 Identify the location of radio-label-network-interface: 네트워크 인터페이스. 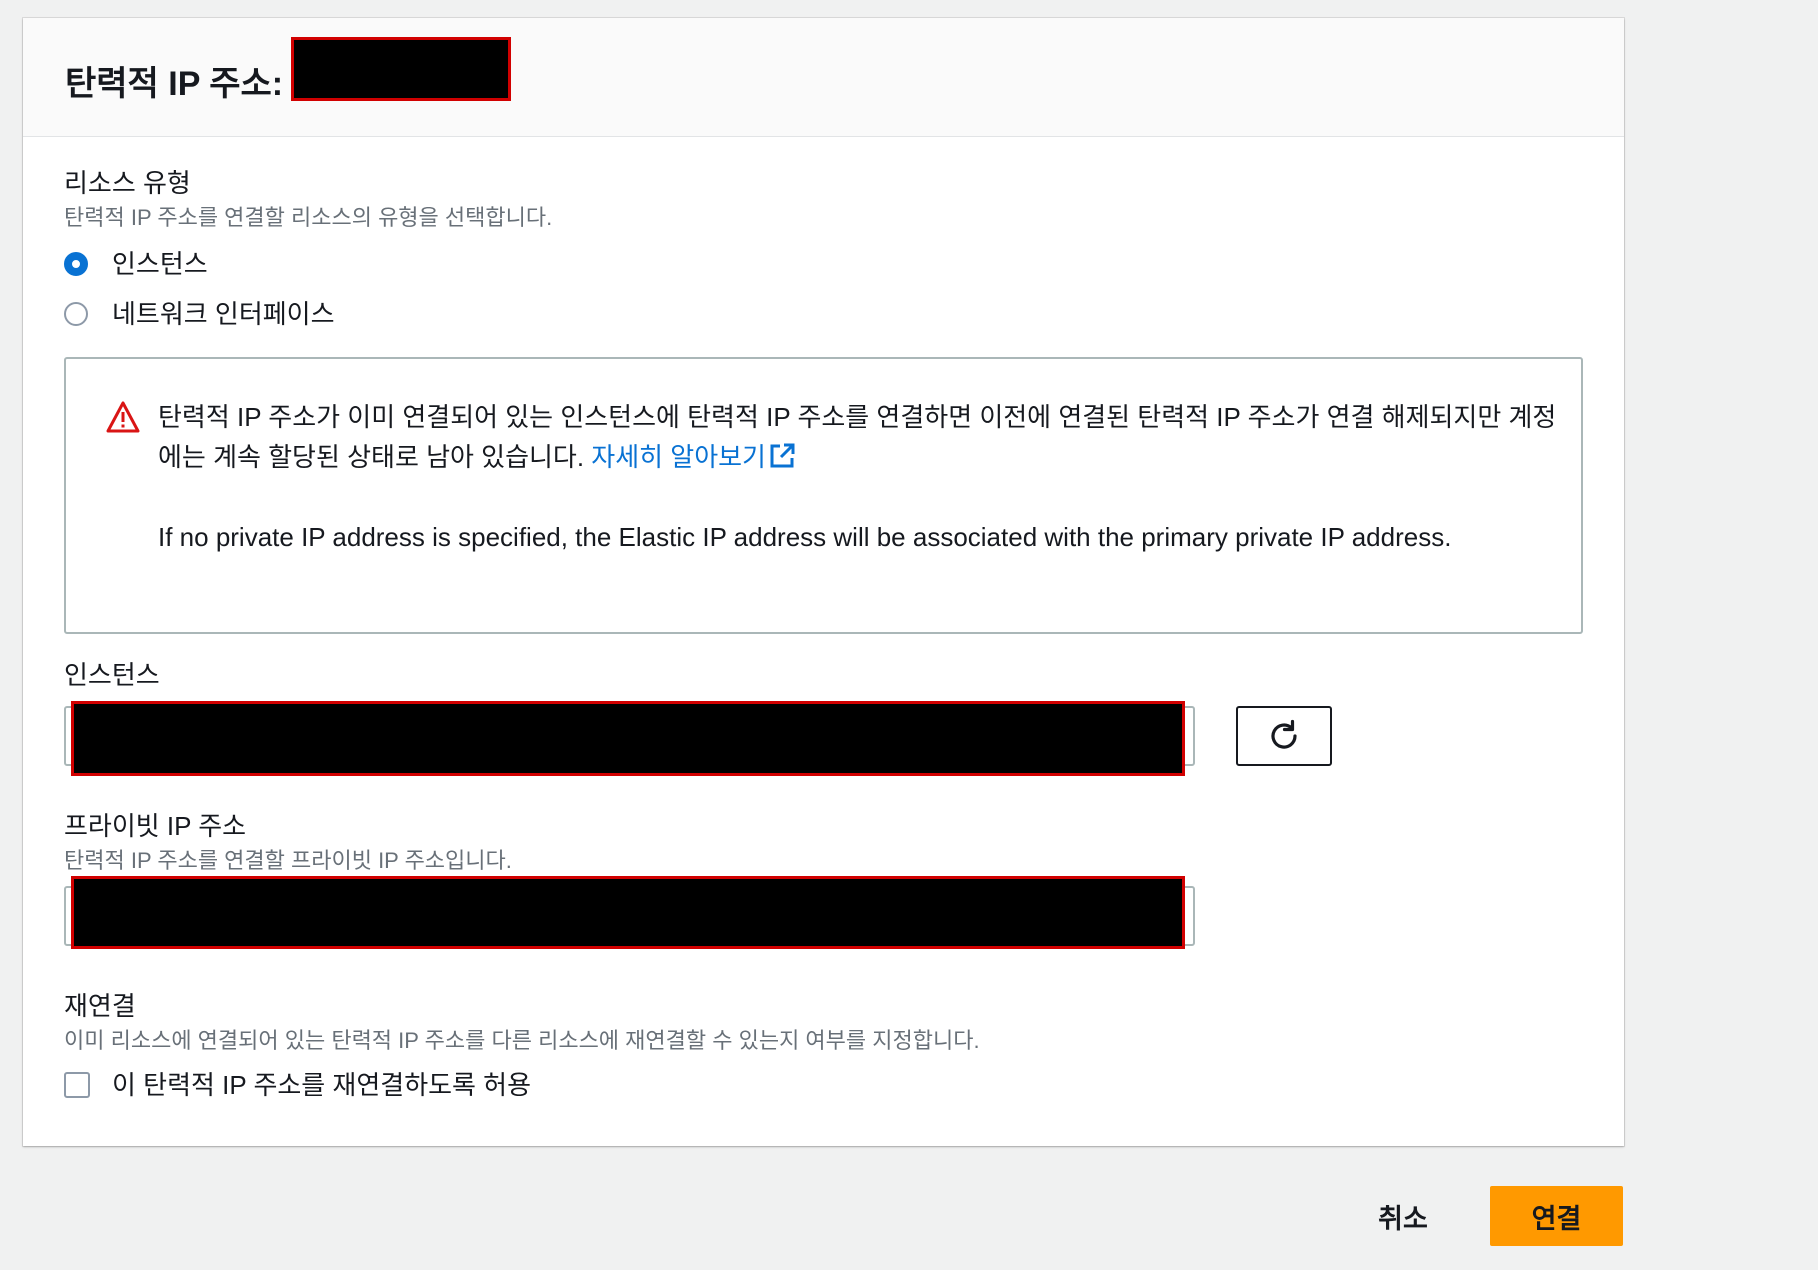
(223, 314).